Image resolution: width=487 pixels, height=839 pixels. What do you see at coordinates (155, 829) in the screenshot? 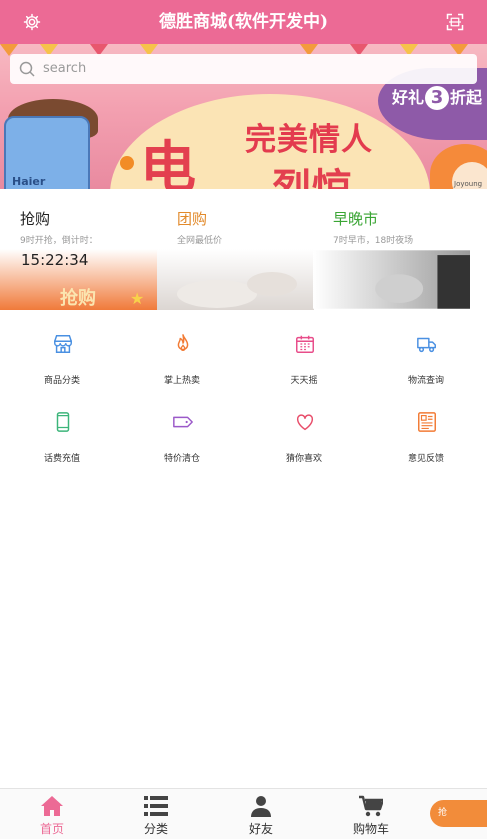
I see `tab-label: 分类` at bounding box center [155, 829].